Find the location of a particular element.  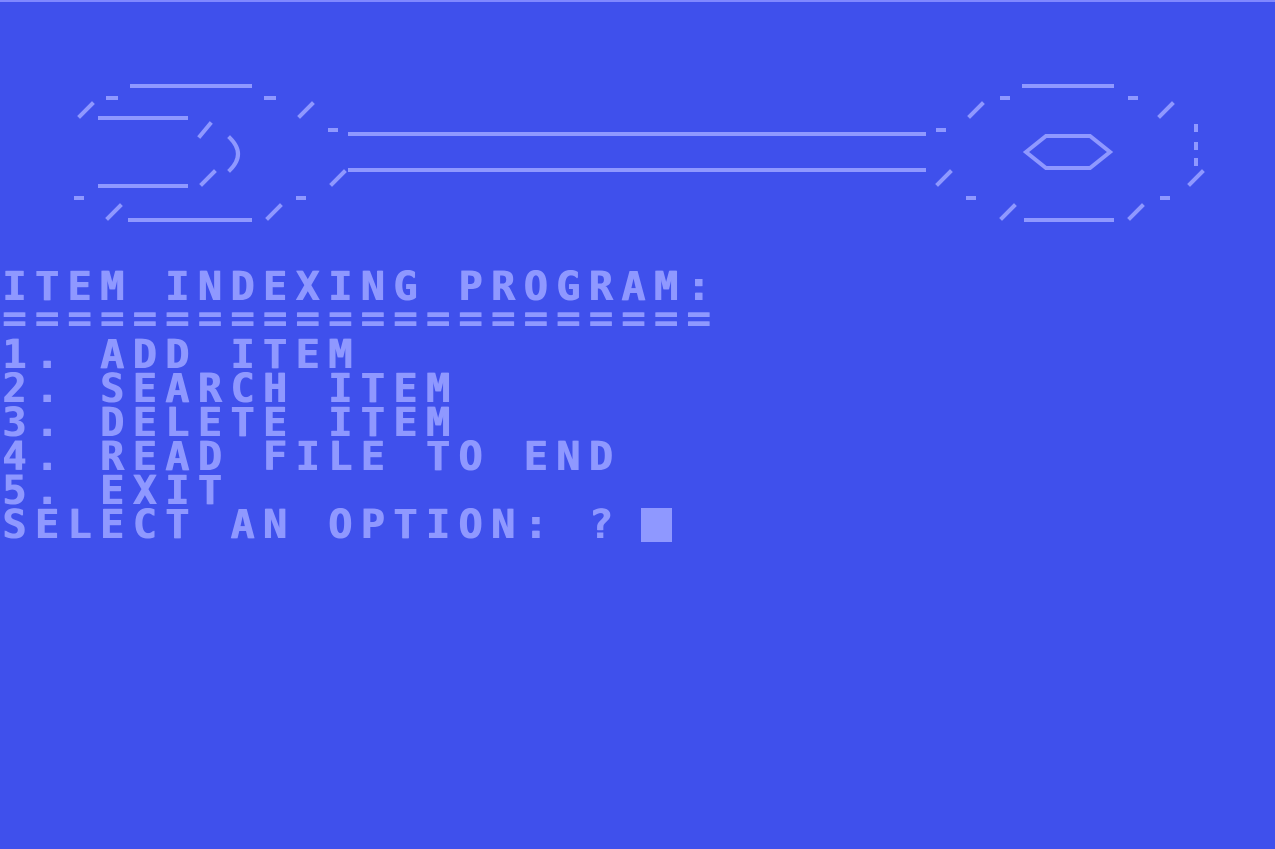

art-paren is located at coordinates (233, 154).